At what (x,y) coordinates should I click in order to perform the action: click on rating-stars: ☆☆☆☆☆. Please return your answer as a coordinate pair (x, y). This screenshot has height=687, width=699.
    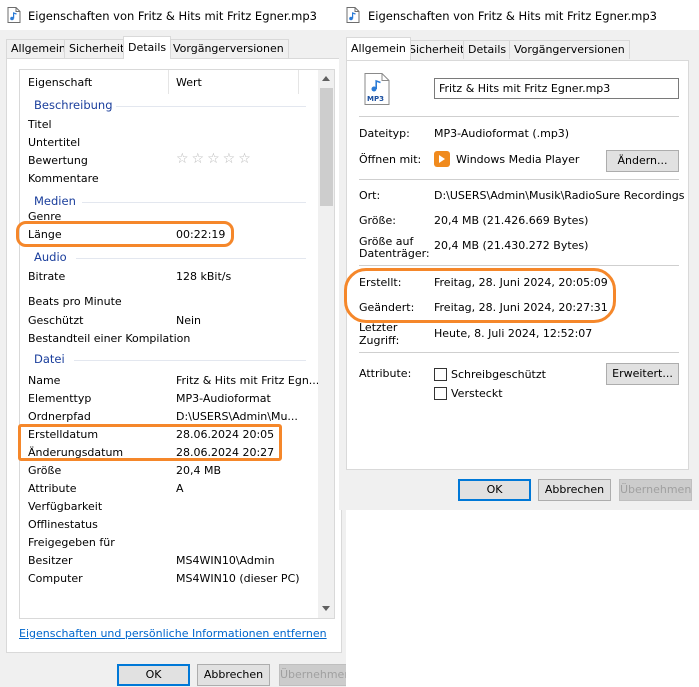
    Looking at the image, I should click on (215, 159).